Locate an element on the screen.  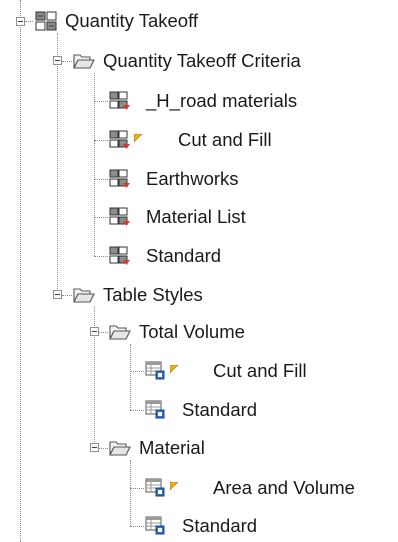
tree-node-table-styles: Table Styles is located at coordinates (153, 295).